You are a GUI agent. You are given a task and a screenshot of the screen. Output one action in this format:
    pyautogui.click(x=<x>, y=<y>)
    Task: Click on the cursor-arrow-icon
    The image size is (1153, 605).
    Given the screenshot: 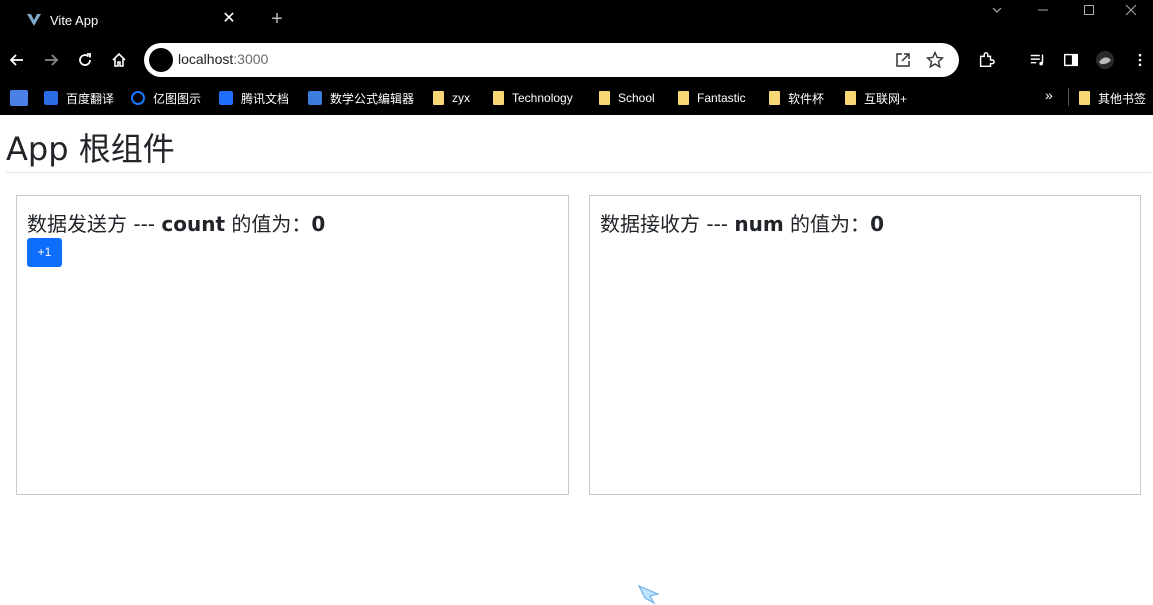 What is the action you would take?
    pyautogui.click(x=648, y=594)
    